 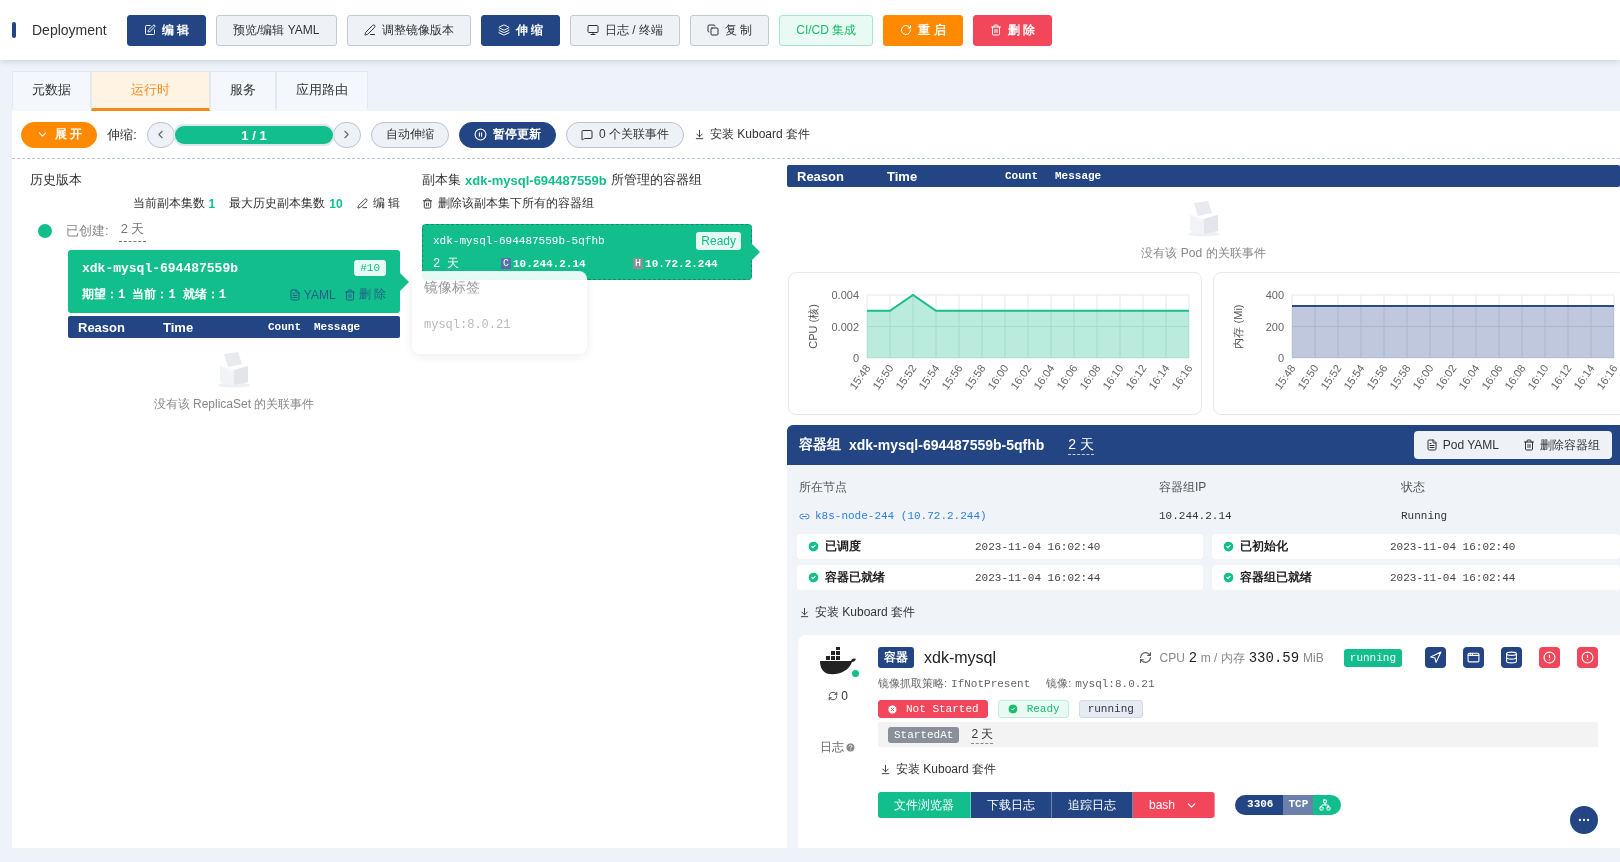 I want to click on section-title: 所管理的容器组, so click(x=656, y=180).